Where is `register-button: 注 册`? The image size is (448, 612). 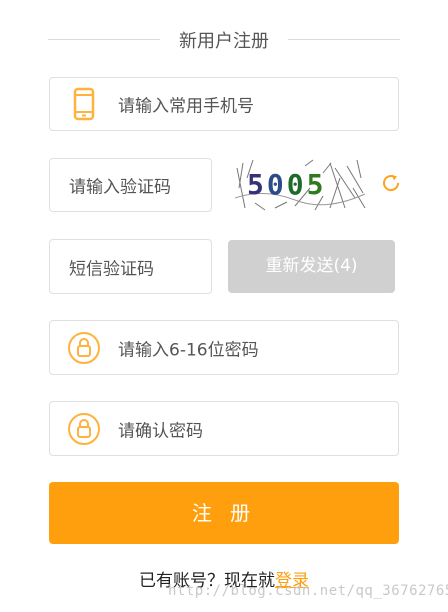 register-button: 注 册 is located at coordinates (224, 513).